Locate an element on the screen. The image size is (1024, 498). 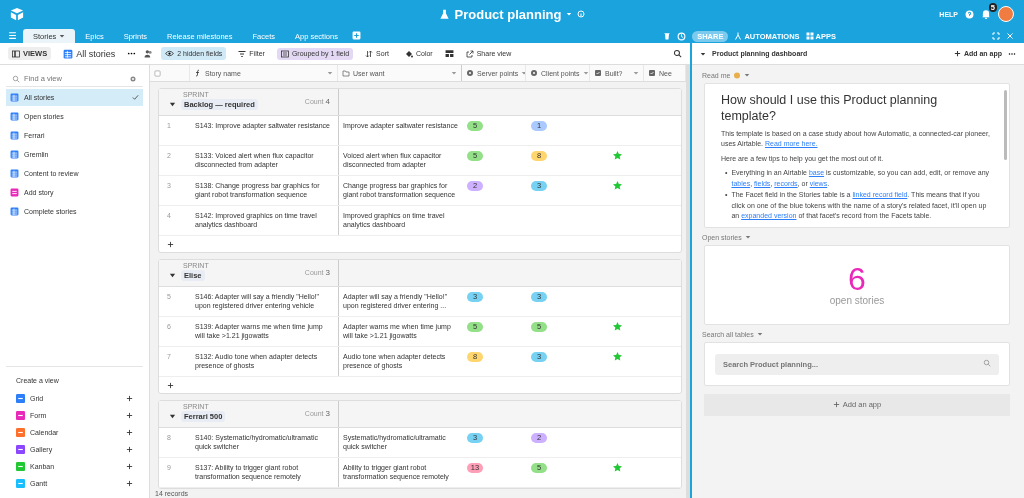
share-icon is located at coordinates (469, 53).